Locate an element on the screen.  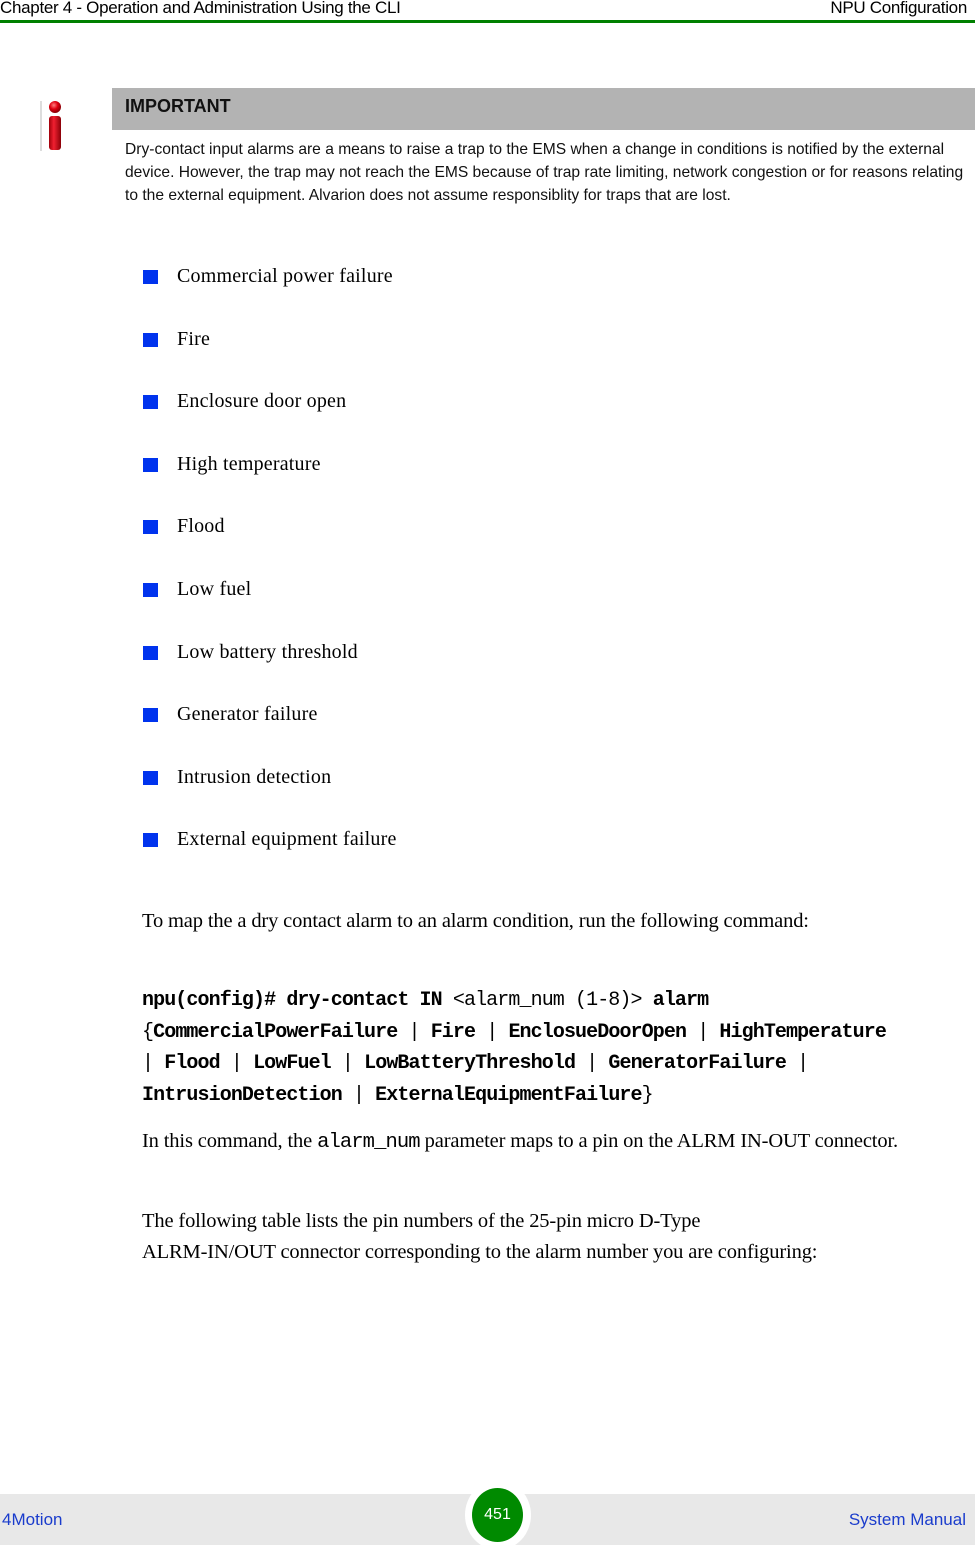
list-item: Flood is located at coordinates (269, 543).